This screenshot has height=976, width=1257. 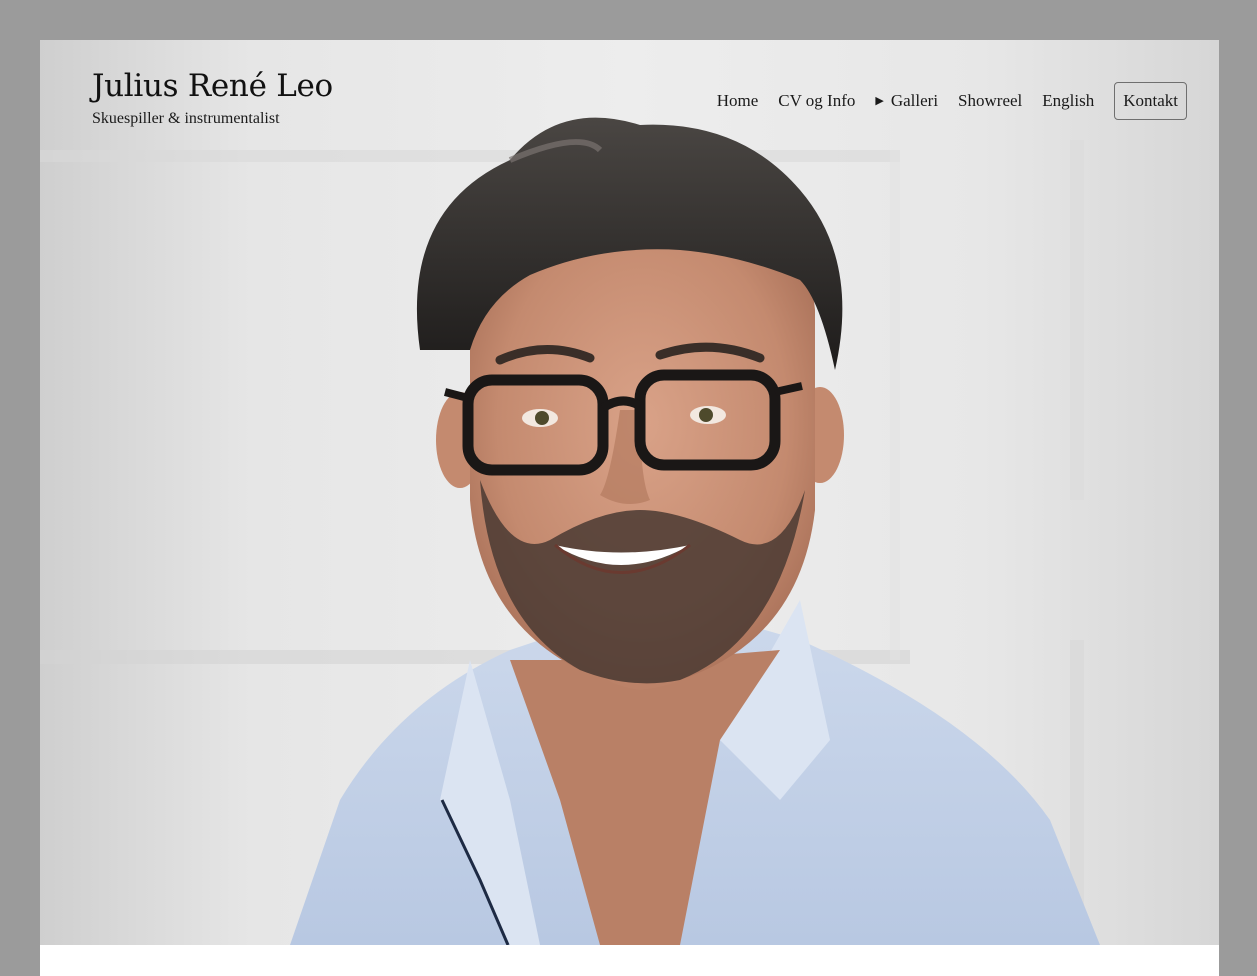 I want to click on site-title: Julius René Leo, so click(x=212, y=86).